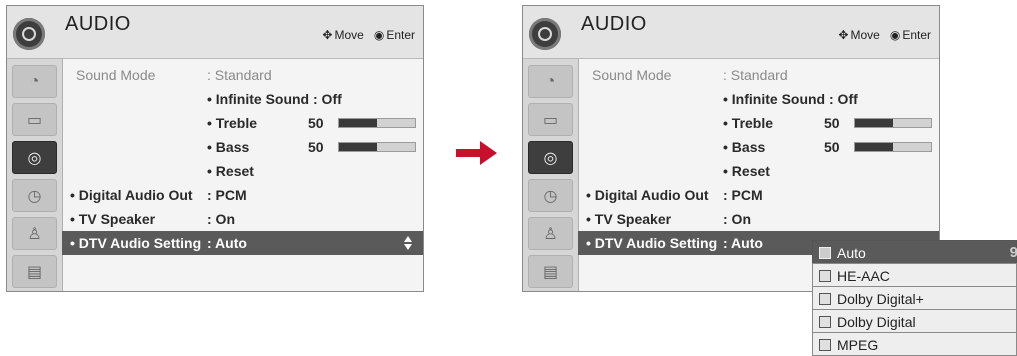  I want to click on dropdown-option-mpeg: MPEG, so click(914, 344).